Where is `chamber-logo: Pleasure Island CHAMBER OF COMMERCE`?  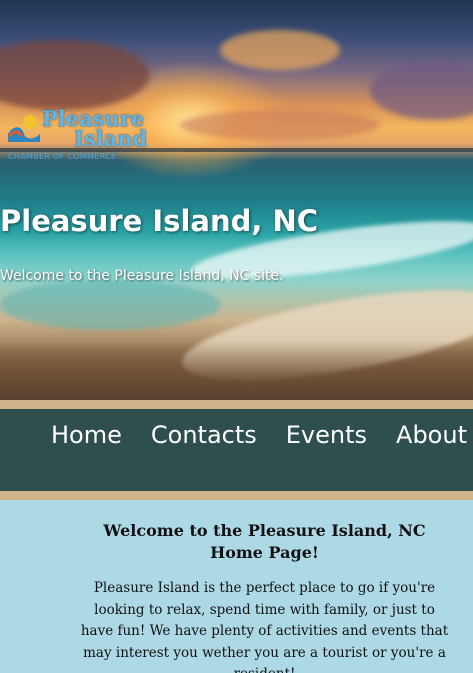 chamber-logo: Pleasure Island CHAMBER OF COMMERCE is located at coordinates (77, 138).